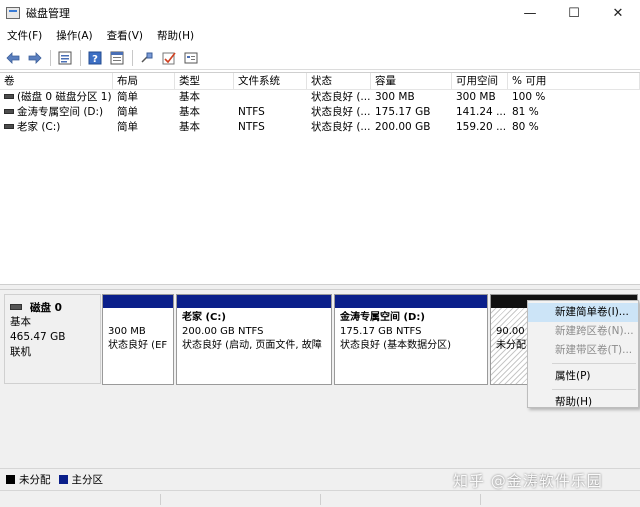  What do you see at coordinates (252, 345) in the screenshot?
I see `partition-status: 状态良好 (启动, 页面文件, 故障` at bounding box center [252, 345].